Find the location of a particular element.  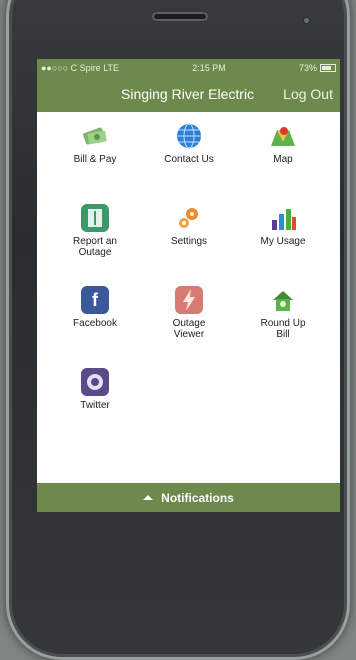

menu-item-settings: Settings is located at coordinates (189, 225).